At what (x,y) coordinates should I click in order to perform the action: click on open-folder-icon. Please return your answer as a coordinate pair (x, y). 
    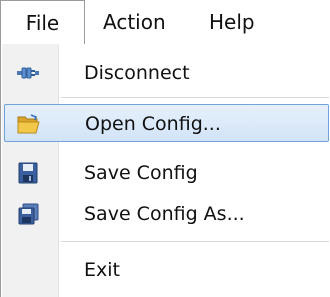
    Looking at the image, I should click on (29, 124).